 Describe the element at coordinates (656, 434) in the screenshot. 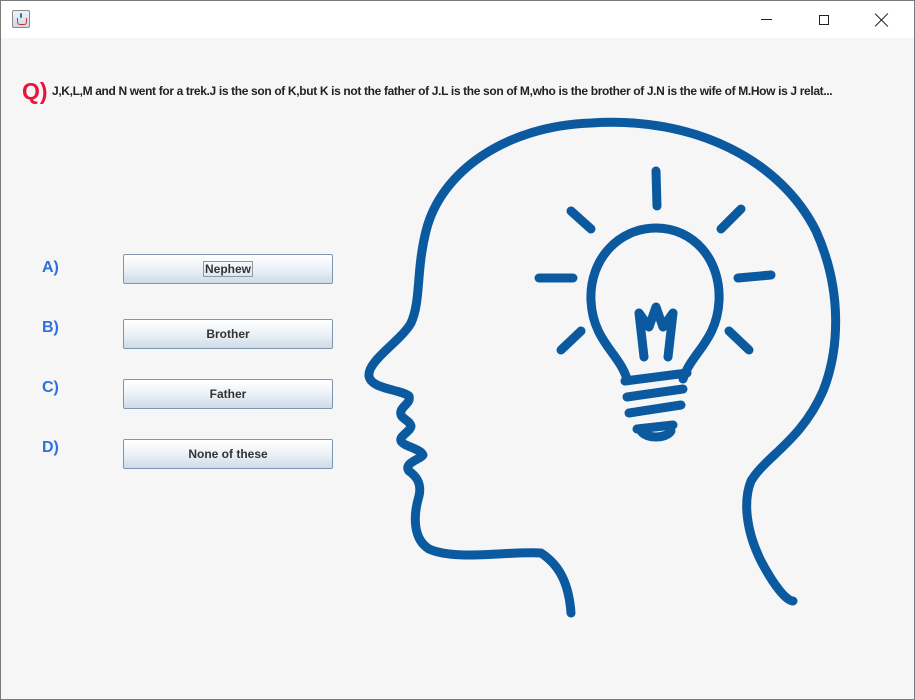

I see `bulb-base-cap` at that location.